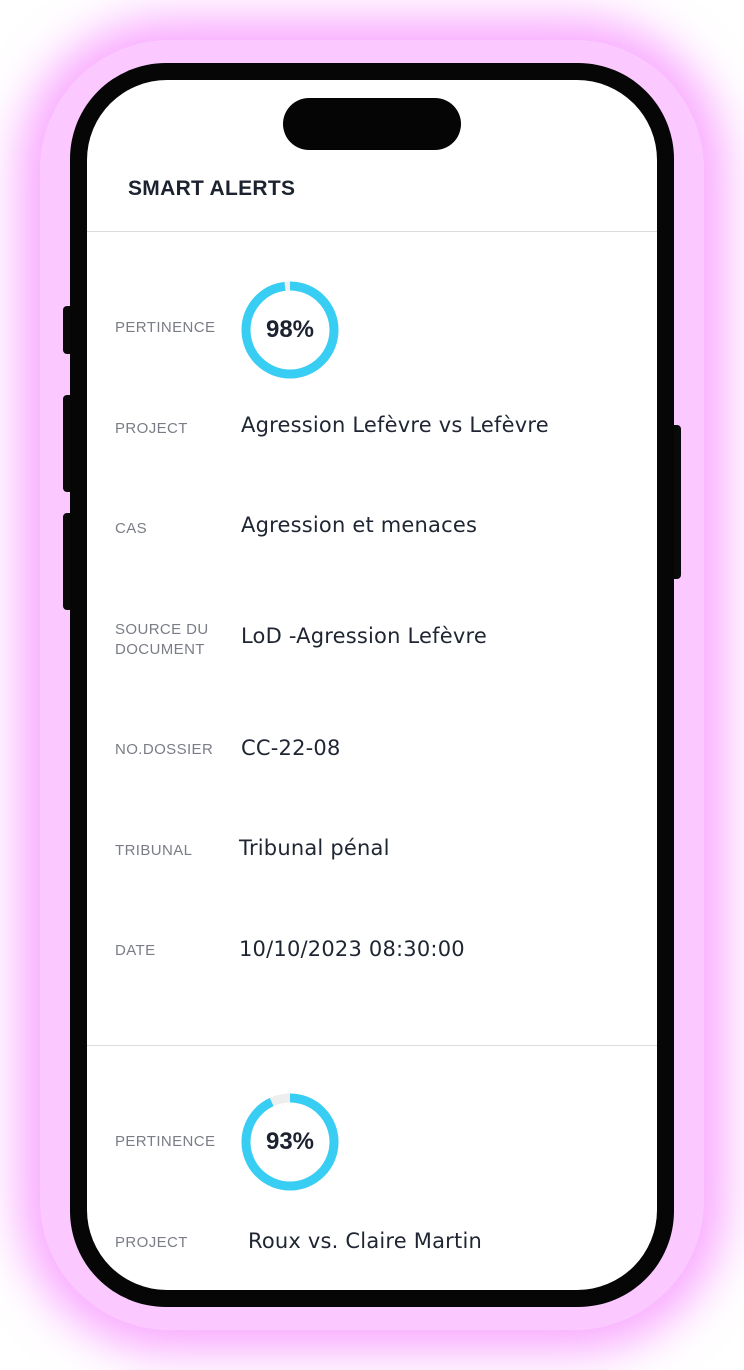 This screenshot has width=744, height=1370. Describe the element at coordinates (131, 528) in the screenshot. I see `cas-label: CAS` at that location.